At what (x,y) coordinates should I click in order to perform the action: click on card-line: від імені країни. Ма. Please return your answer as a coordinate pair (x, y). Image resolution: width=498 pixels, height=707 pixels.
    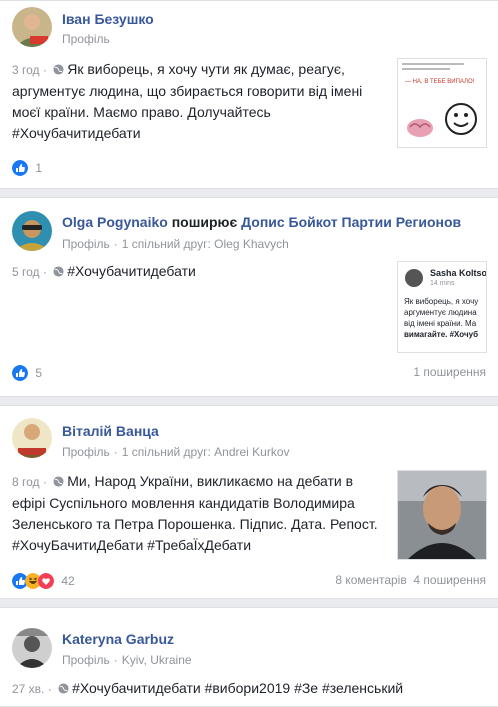
    Looking at the image, I should click on (440, 323).